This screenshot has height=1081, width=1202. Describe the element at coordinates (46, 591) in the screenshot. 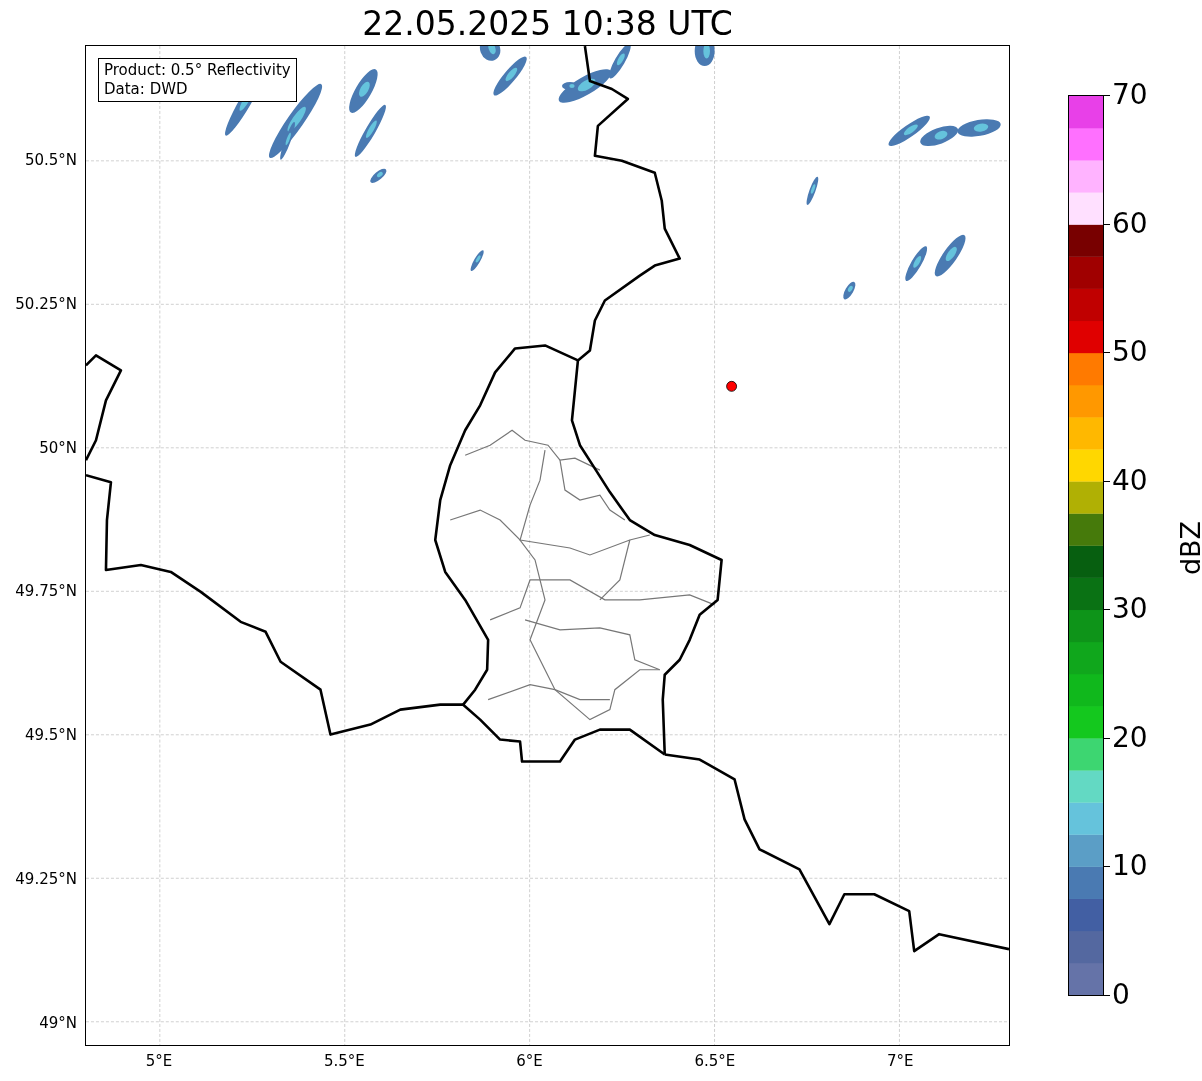

I see `axis-tick-label: 49.75°N` at that location.